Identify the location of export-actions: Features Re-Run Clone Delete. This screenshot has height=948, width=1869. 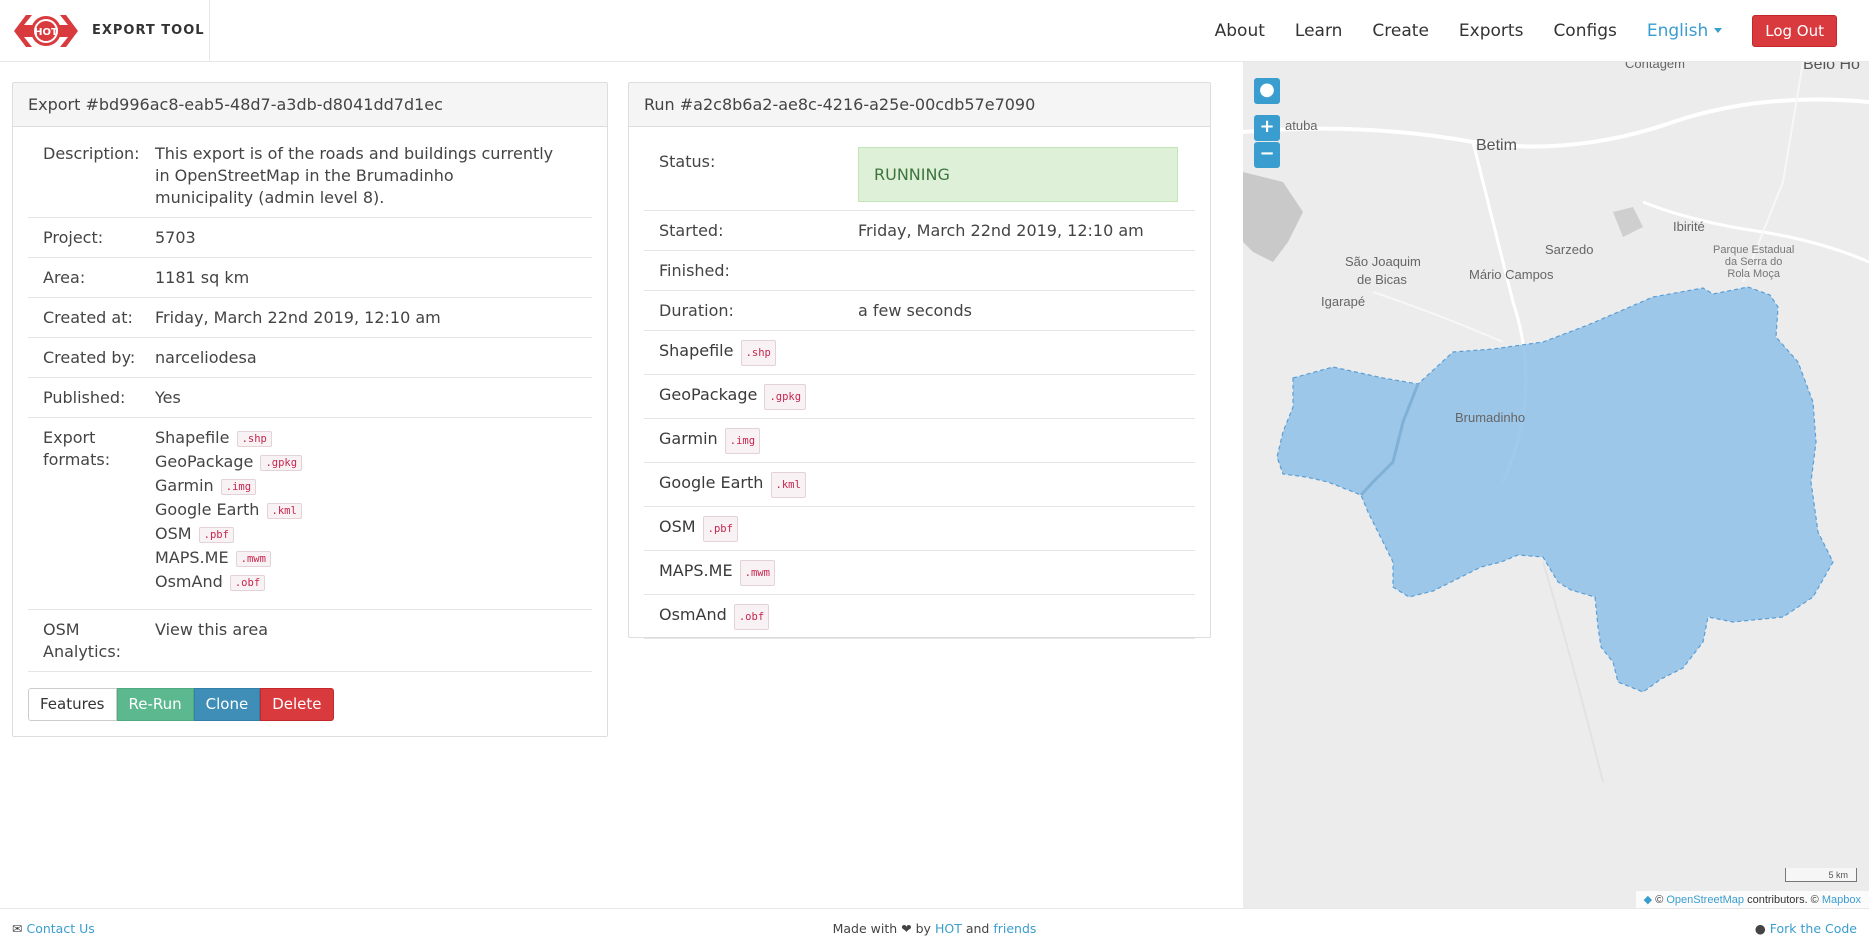
(310, 704).